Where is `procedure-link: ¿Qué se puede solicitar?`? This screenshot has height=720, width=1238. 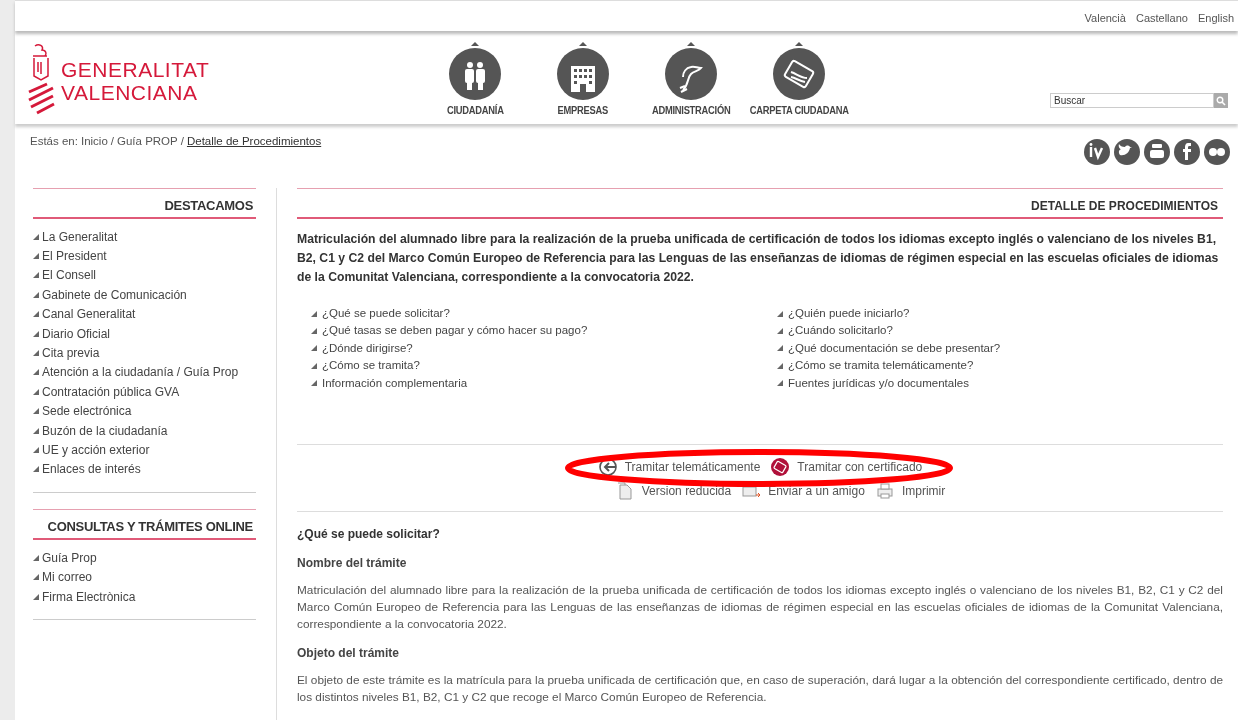
procedure-link: ¿Qué se puede solicitar? is located at coordinates (386, 314).